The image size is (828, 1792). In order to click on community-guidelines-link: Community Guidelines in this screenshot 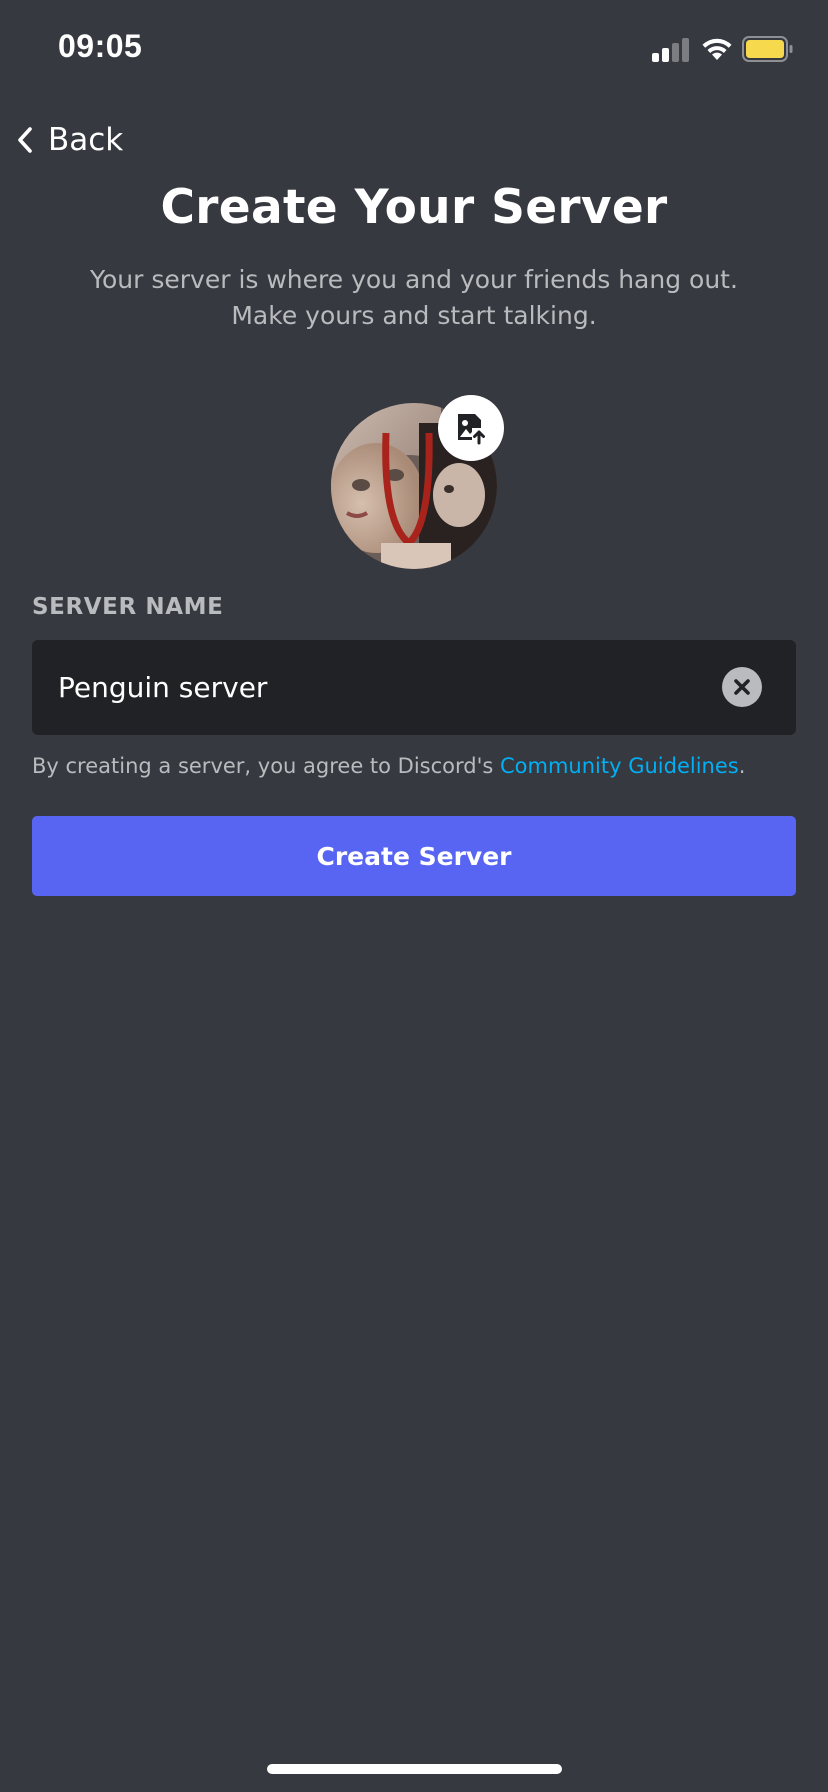, I will do `click(619, 766)`.